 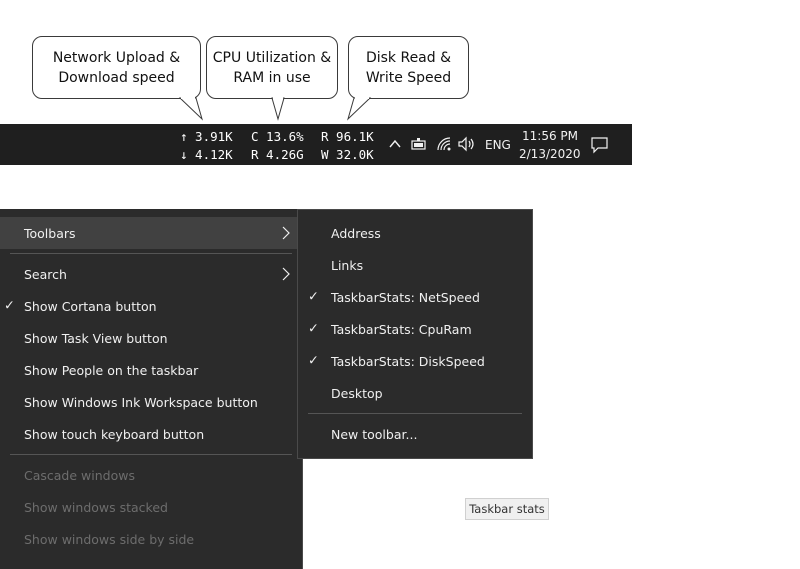 What do you see at coordinates (408, 361) in the screenshot?
I see `menu-item-label: TaskbarStats: DiskSpeed` at bounding box center [408, 361].